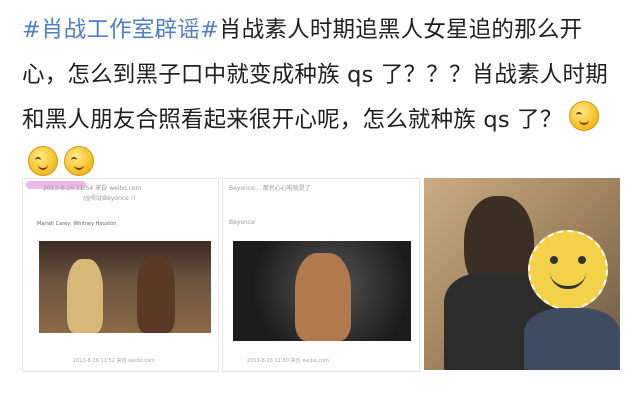 The image size is (640, 418). I want to click on post-subheader: Beyonce, so click(242, 222).